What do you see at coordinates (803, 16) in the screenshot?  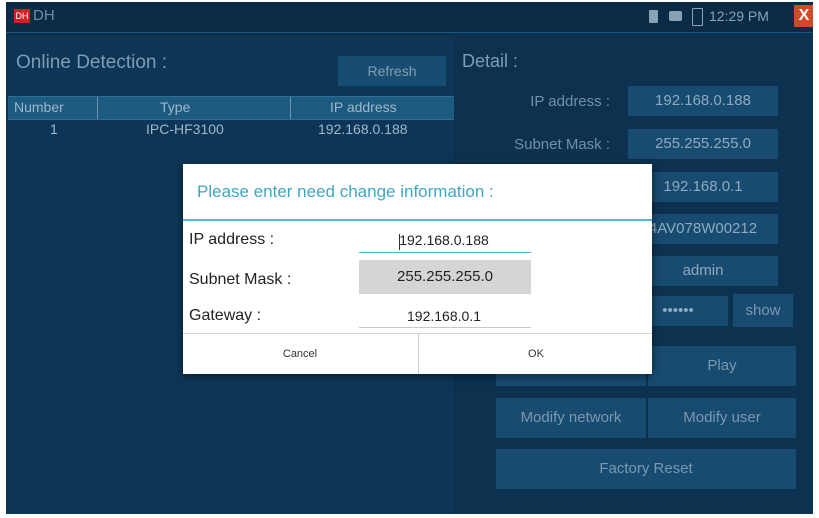 I see `close-button: X` at bounding box center [803, 16].